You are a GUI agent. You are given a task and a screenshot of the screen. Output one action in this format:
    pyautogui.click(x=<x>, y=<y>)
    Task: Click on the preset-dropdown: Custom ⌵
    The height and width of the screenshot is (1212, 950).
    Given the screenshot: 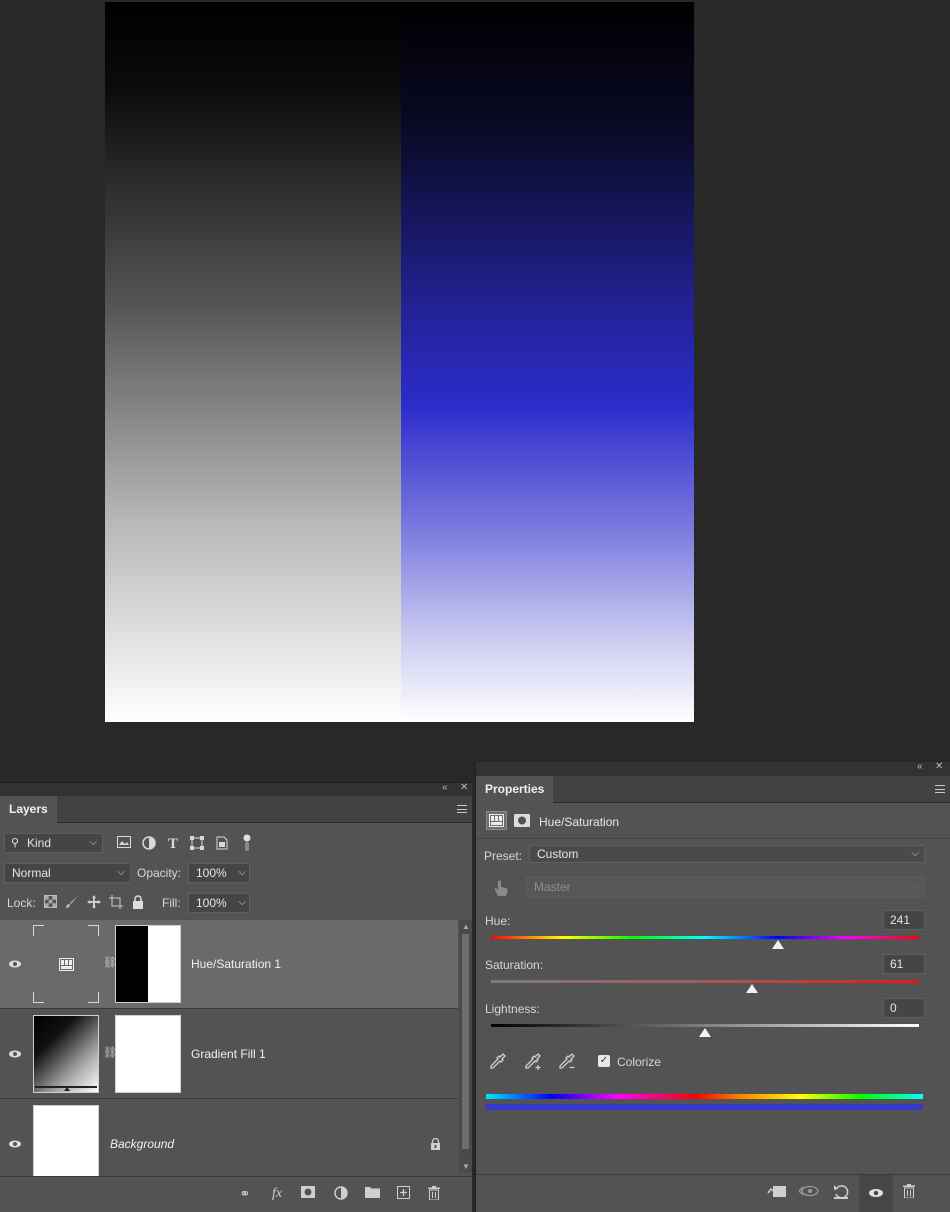 What is the action you would take?
    pyautogui.click(x=727, y=854)
    